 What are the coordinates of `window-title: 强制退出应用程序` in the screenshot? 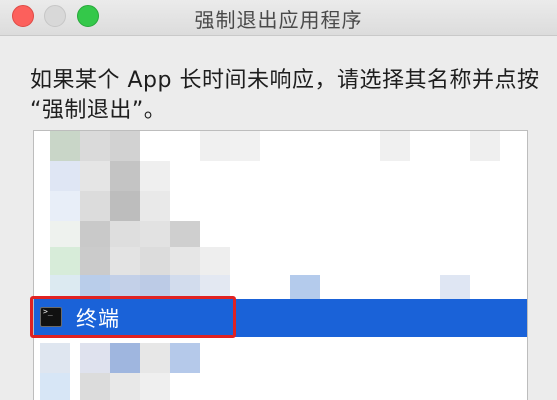 It's located at (278, 20).